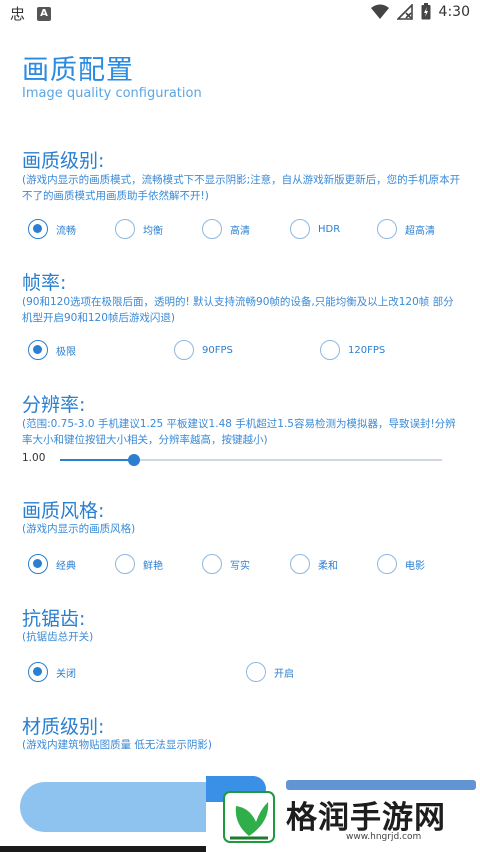 The height and width of the screenshot is (852, 480). I want to click on signal-off-icon, so click(404, 11).